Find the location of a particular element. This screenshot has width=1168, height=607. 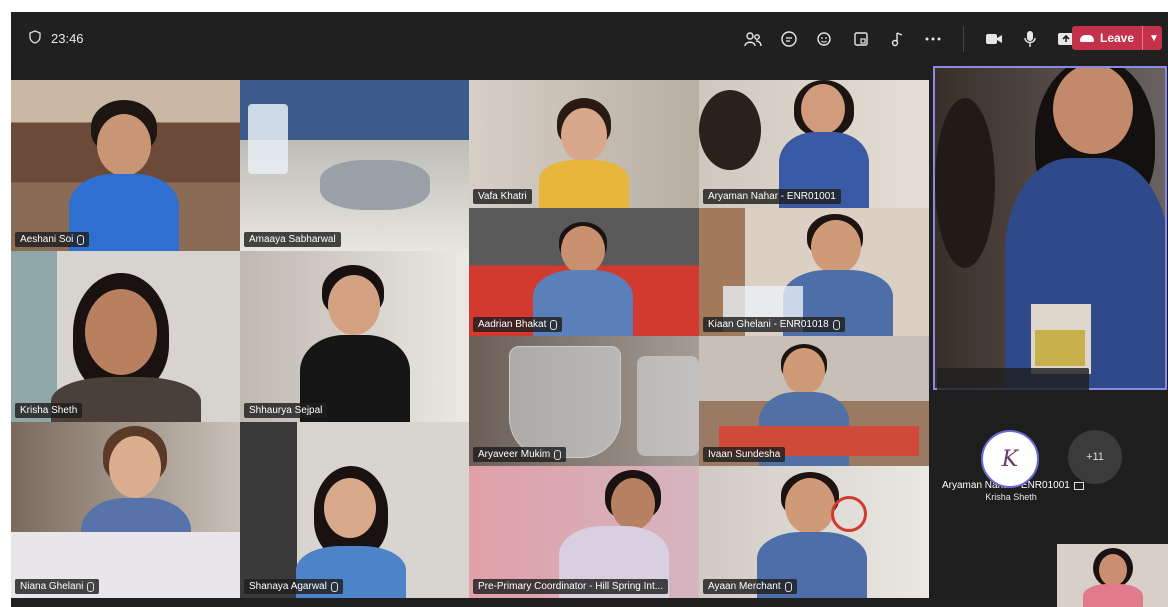

leave-button: Leave ▼ is located at coordinates (1117, 38).